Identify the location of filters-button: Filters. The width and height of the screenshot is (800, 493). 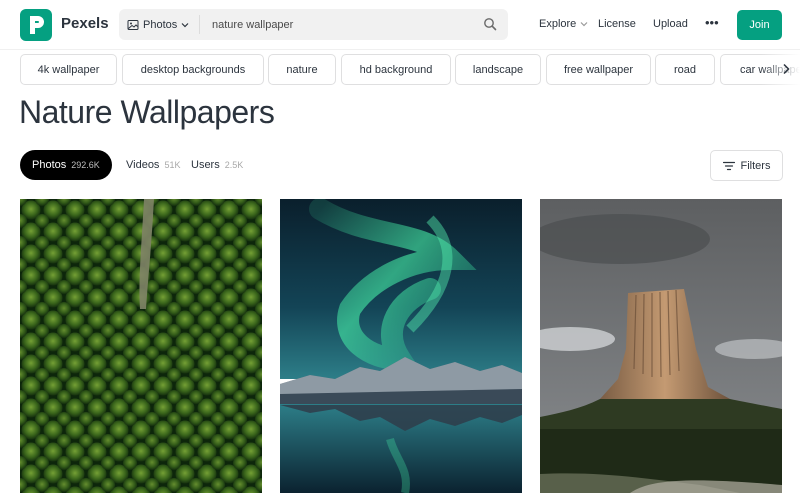
(746, 165).